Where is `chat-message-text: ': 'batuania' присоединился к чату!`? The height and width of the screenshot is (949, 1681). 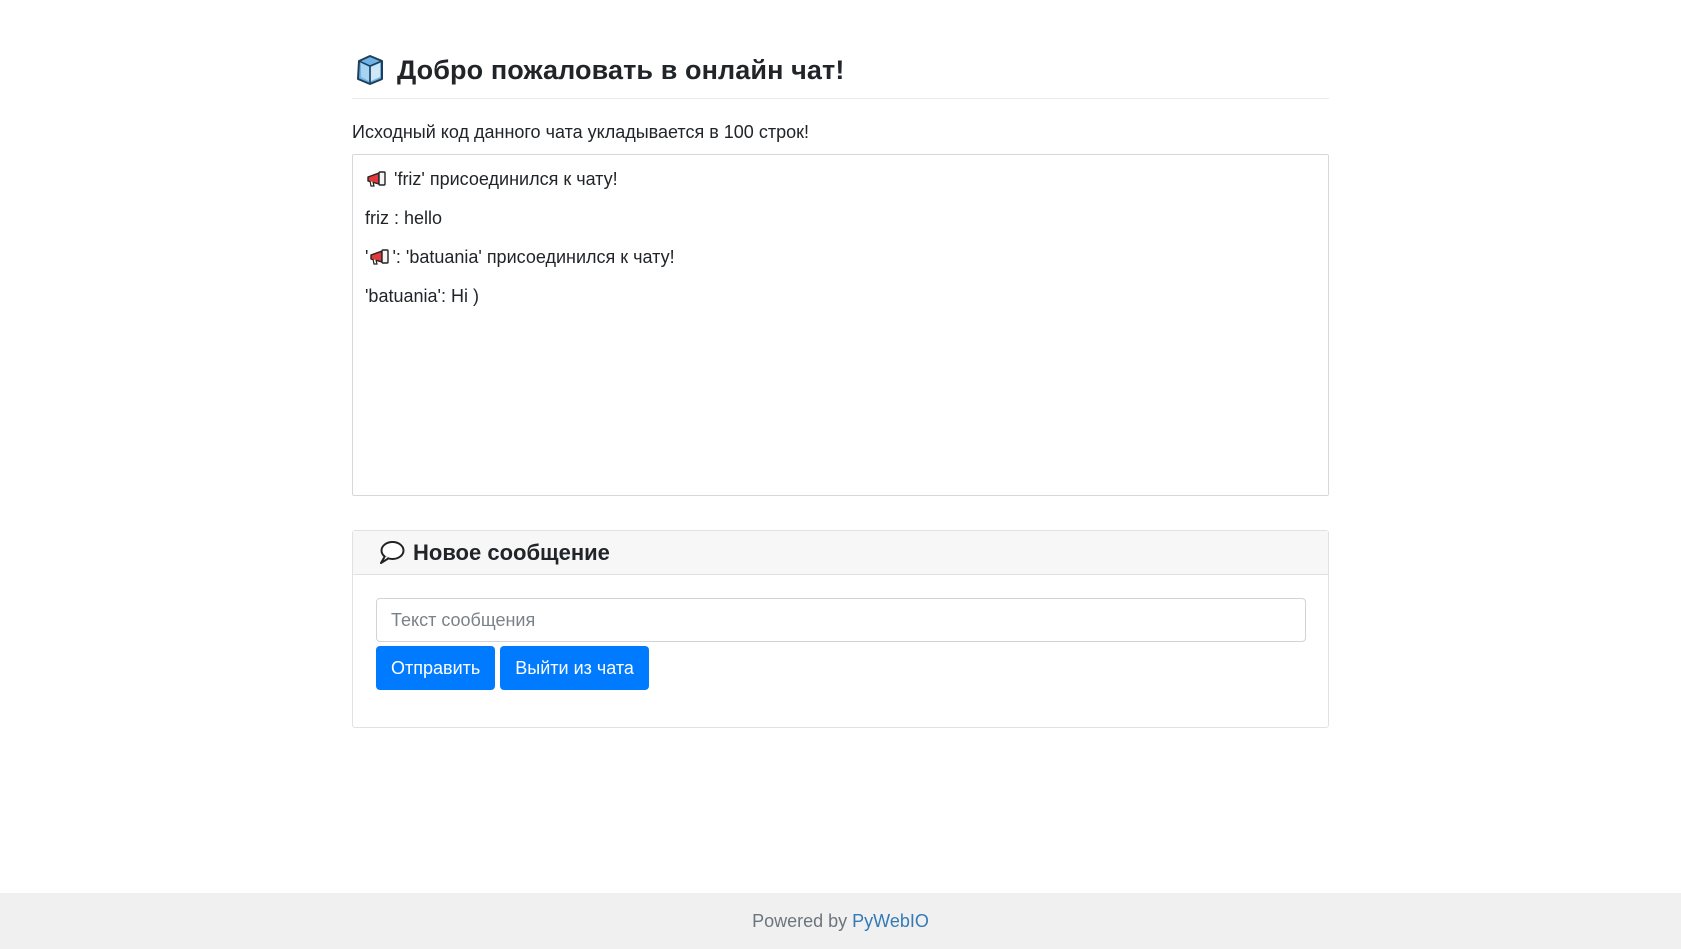
chat-message-text: ': 'batuania' присоединился к чату! is located at coordinates (533, 257).